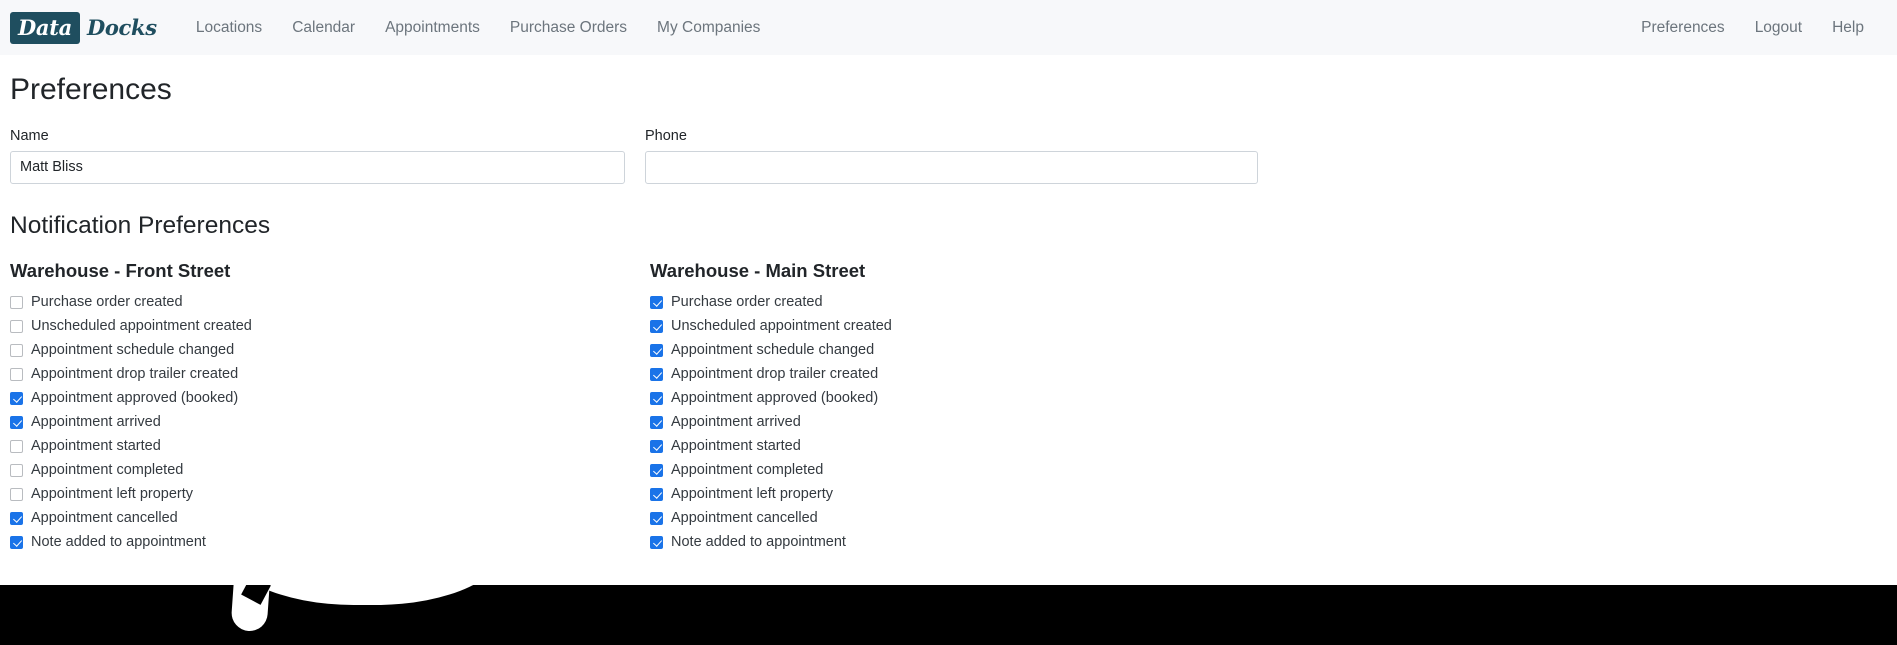 Image resolution: width=1897 pixels, height=645 pixels. I want to click on nav-link-appointments: Appointments, so click(432, 28).